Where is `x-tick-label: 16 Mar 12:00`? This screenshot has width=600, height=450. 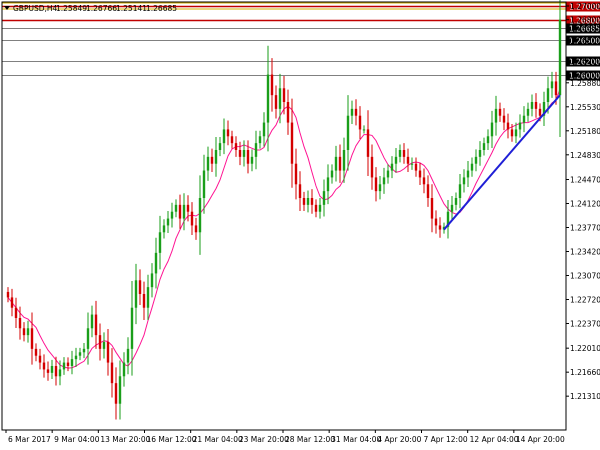 x-tick-label: 16 Mar 12:00 is located at coordinates (172, 439).